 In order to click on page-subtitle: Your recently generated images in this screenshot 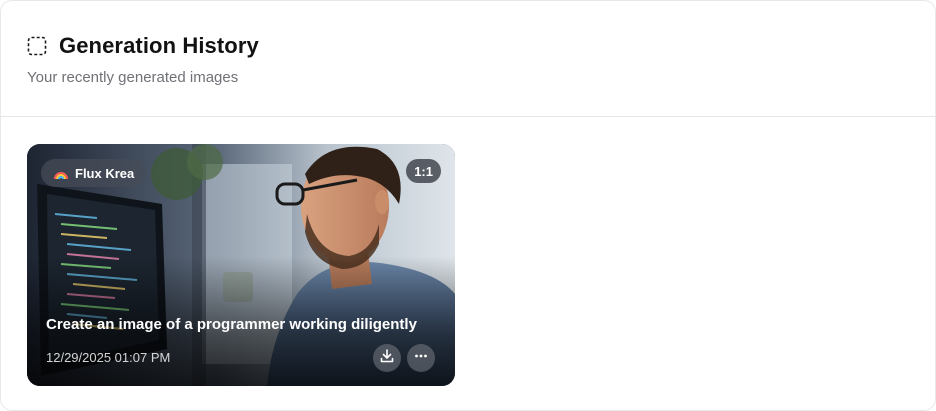, I will do `click(133, 77)`.